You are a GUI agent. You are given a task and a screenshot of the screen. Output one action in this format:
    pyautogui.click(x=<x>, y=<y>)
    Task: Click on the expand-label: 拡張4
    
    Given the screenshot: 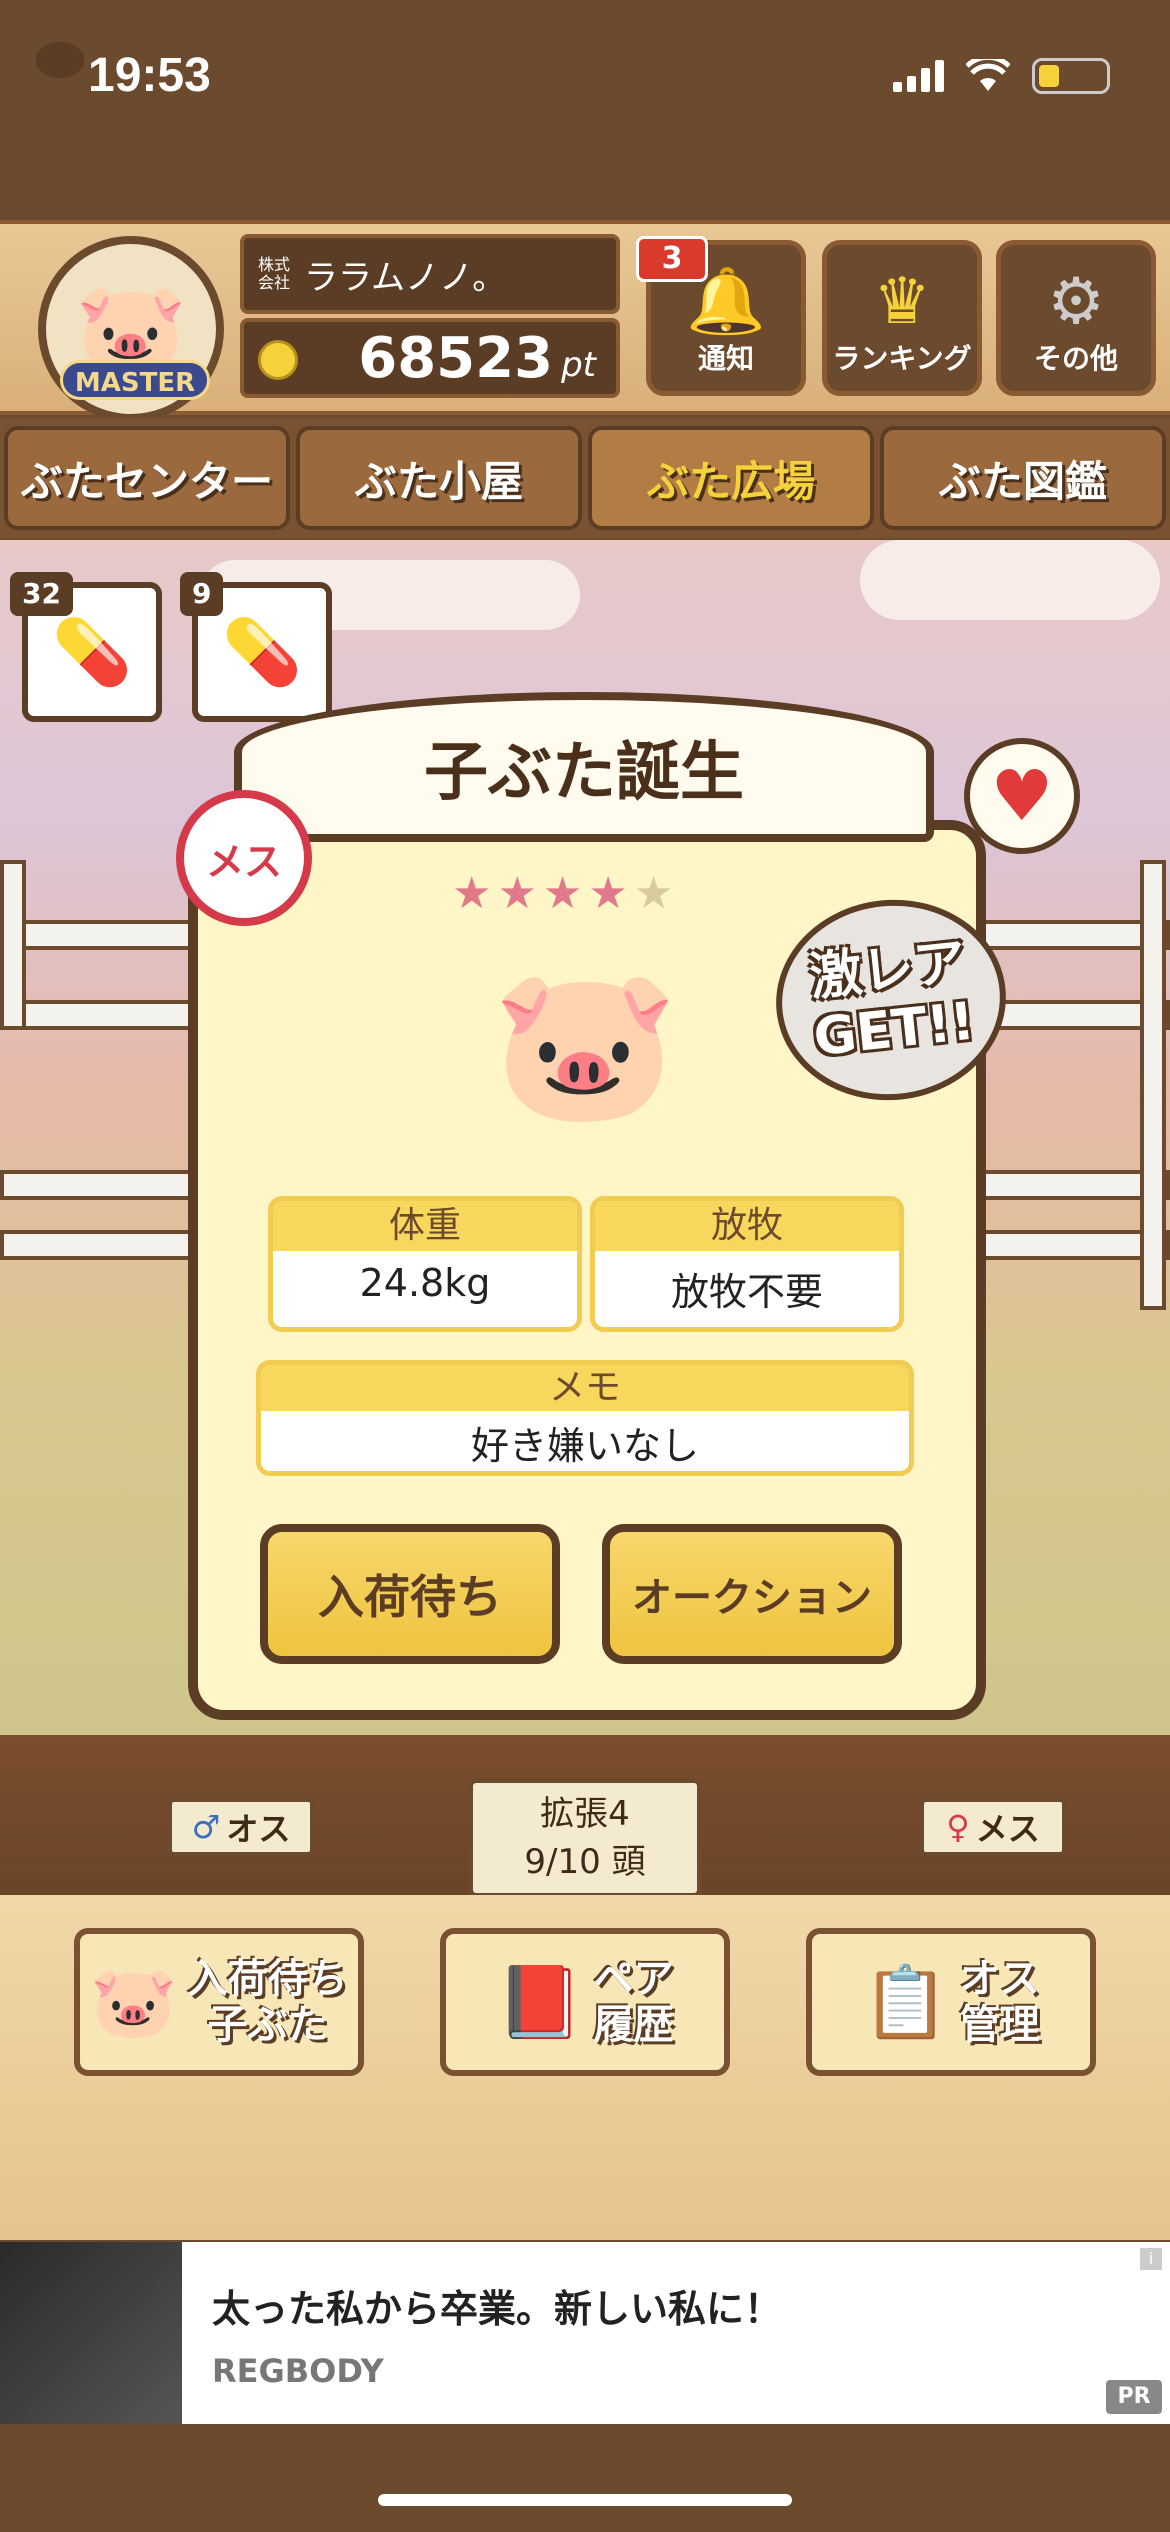 What is the action you would take?
    pyautogui.click(x=585, y=1814)
    